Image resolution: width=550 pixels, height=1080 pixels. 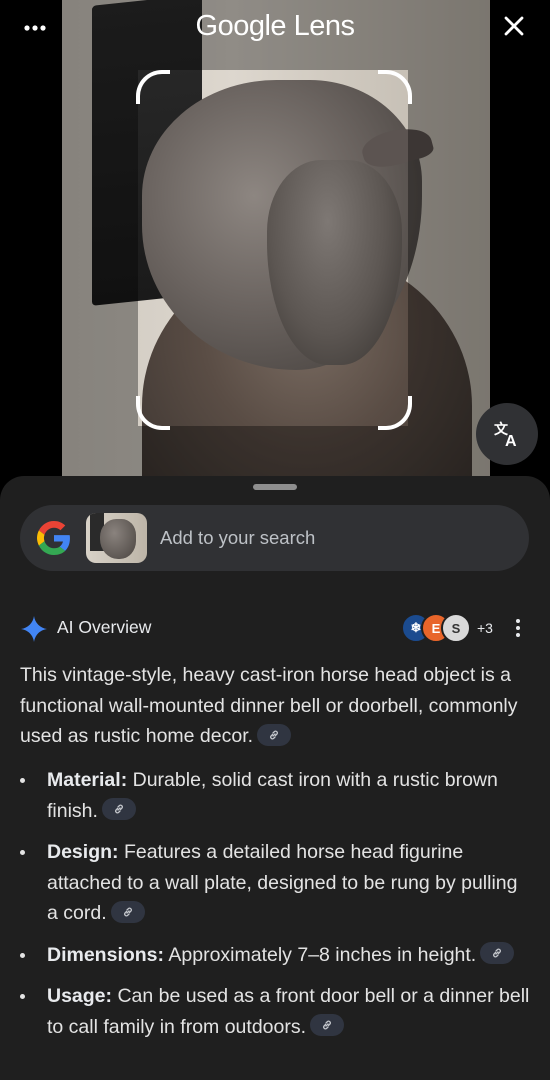 What do you see at coordinates (275, 487) in the screenshot?
I see `drag-handle` at bounding box center [275, 487].